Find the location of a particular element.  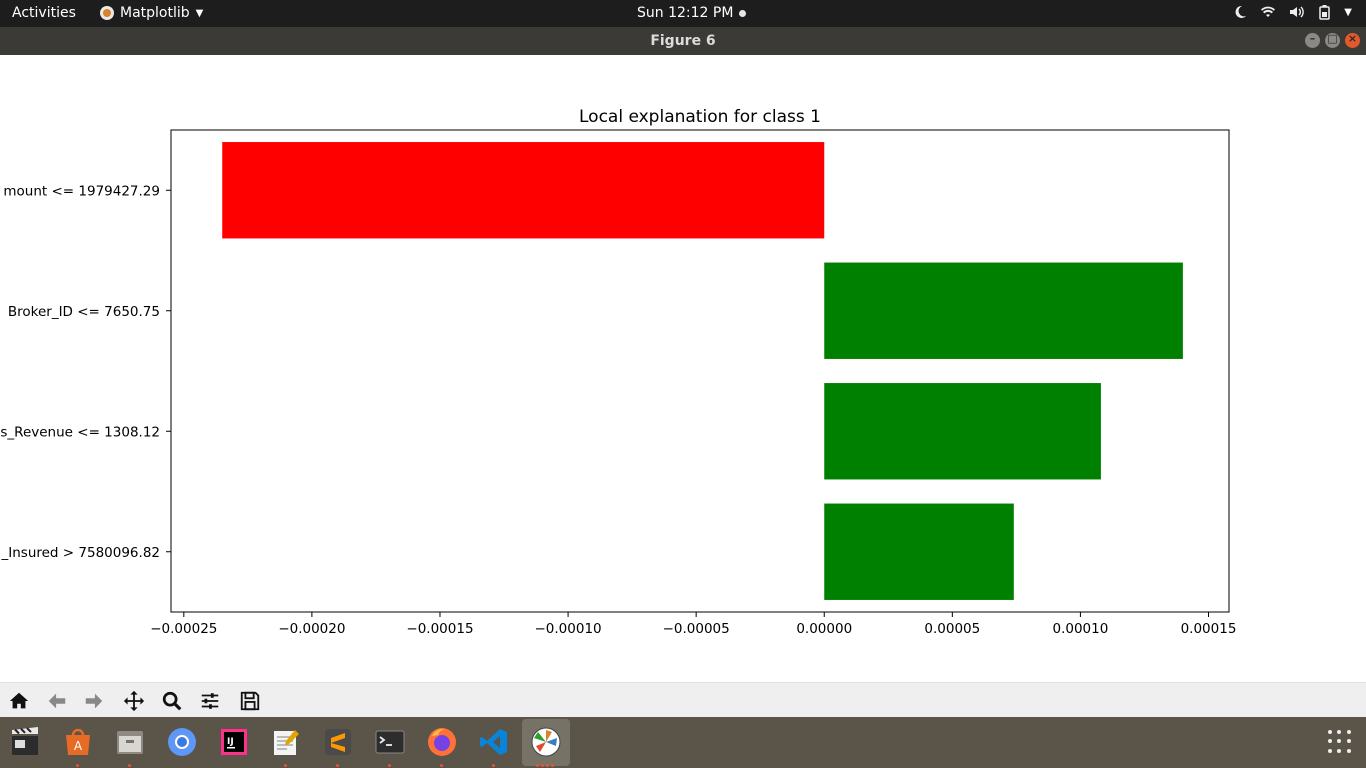

dock-item-software-center: A is located at coordinates (78, 742).